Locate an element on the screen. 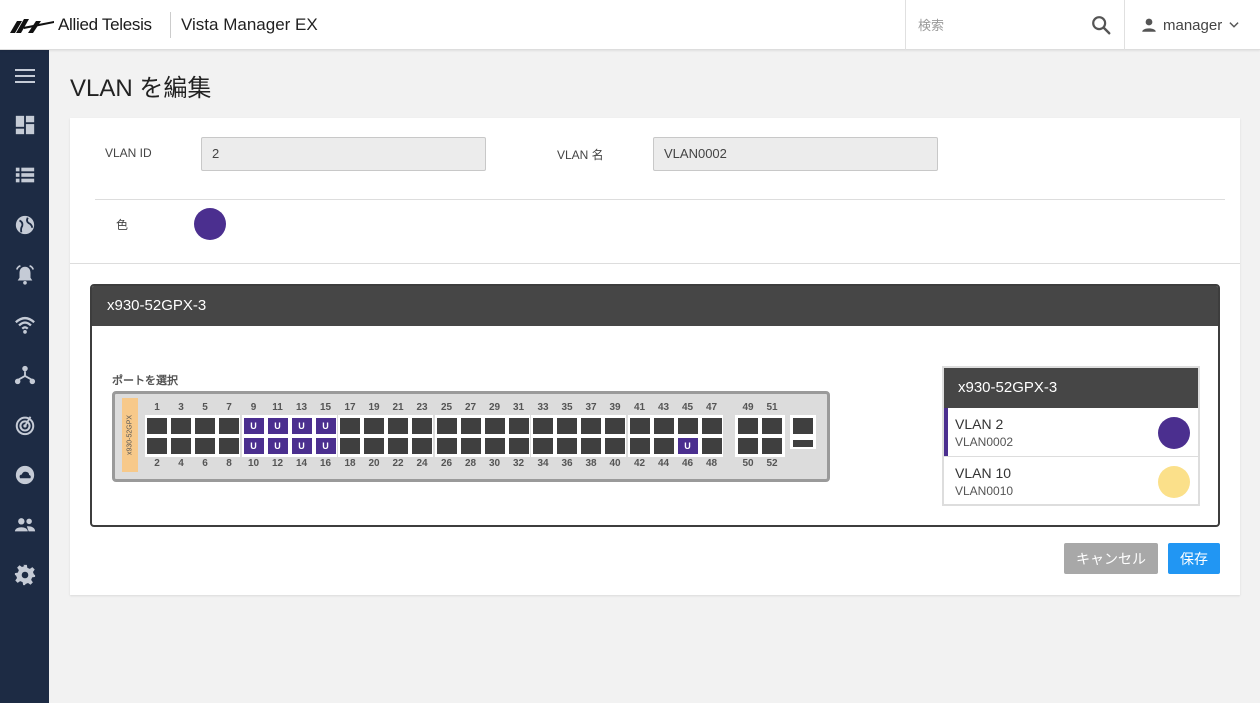 The height and width of the screenshot is (703, 1260). console-port is located at coordinates (803, 443).